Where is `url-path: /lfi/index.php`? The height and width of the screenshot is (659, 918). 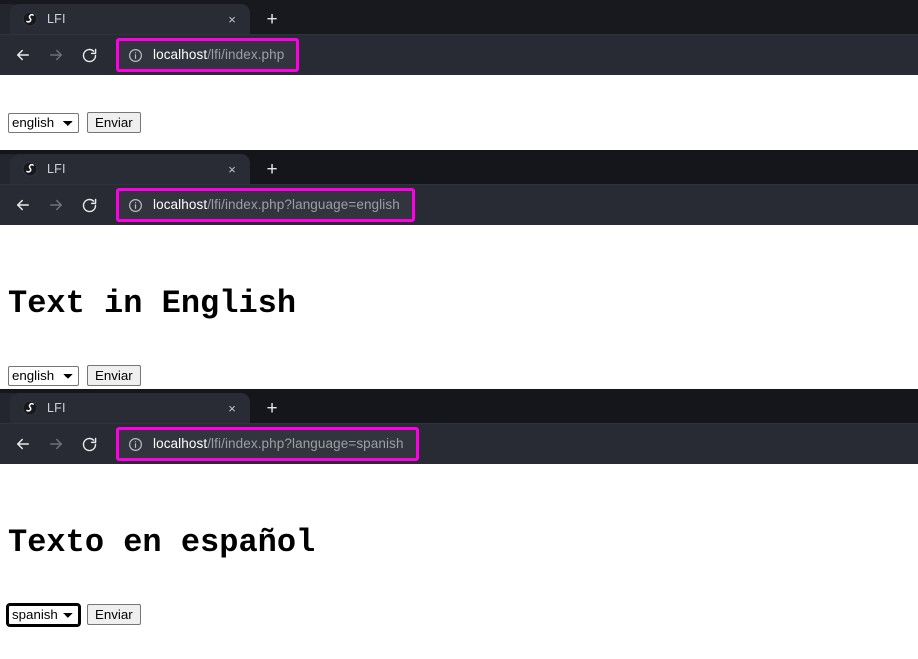 url-path: /lfi/index.php is located at coordinates (246, 55).